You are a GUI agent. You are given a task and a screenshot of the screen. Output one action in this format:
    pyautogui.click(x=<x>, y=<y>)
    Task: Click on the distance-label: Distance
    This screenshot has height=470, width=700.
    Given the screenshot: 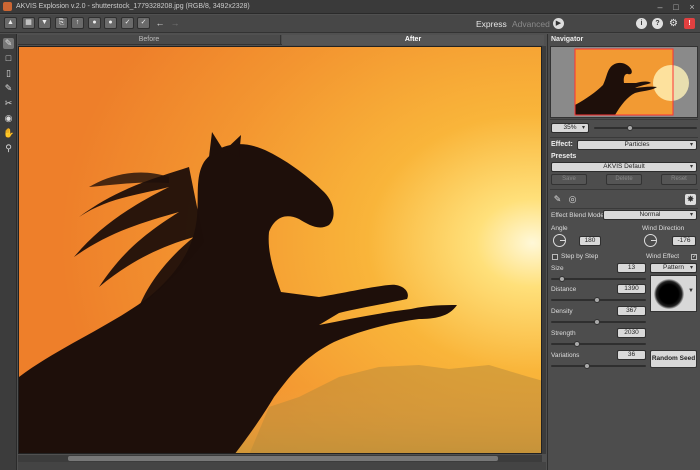 What is the action you would take?
    pyautogui.click(x=564, y=289)
    